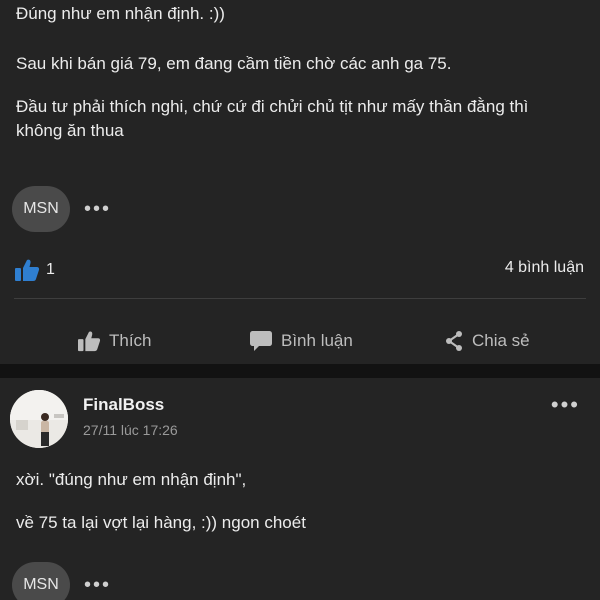  Describe the element at coordinates (131, 479) in the screenshot. I see `post-text-line: xời. "đúng như em nhận định",` at that location.